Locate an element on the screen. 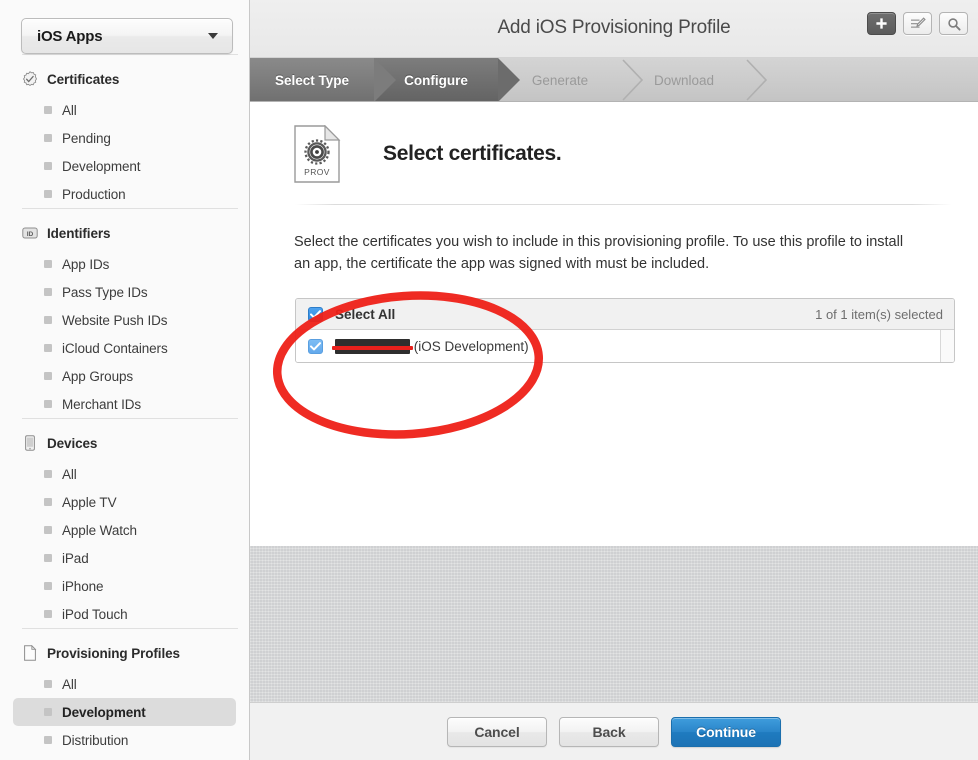 The image size is (978, 760). sidebar-item-ipad: iPad is located at coordinates (124, 558).